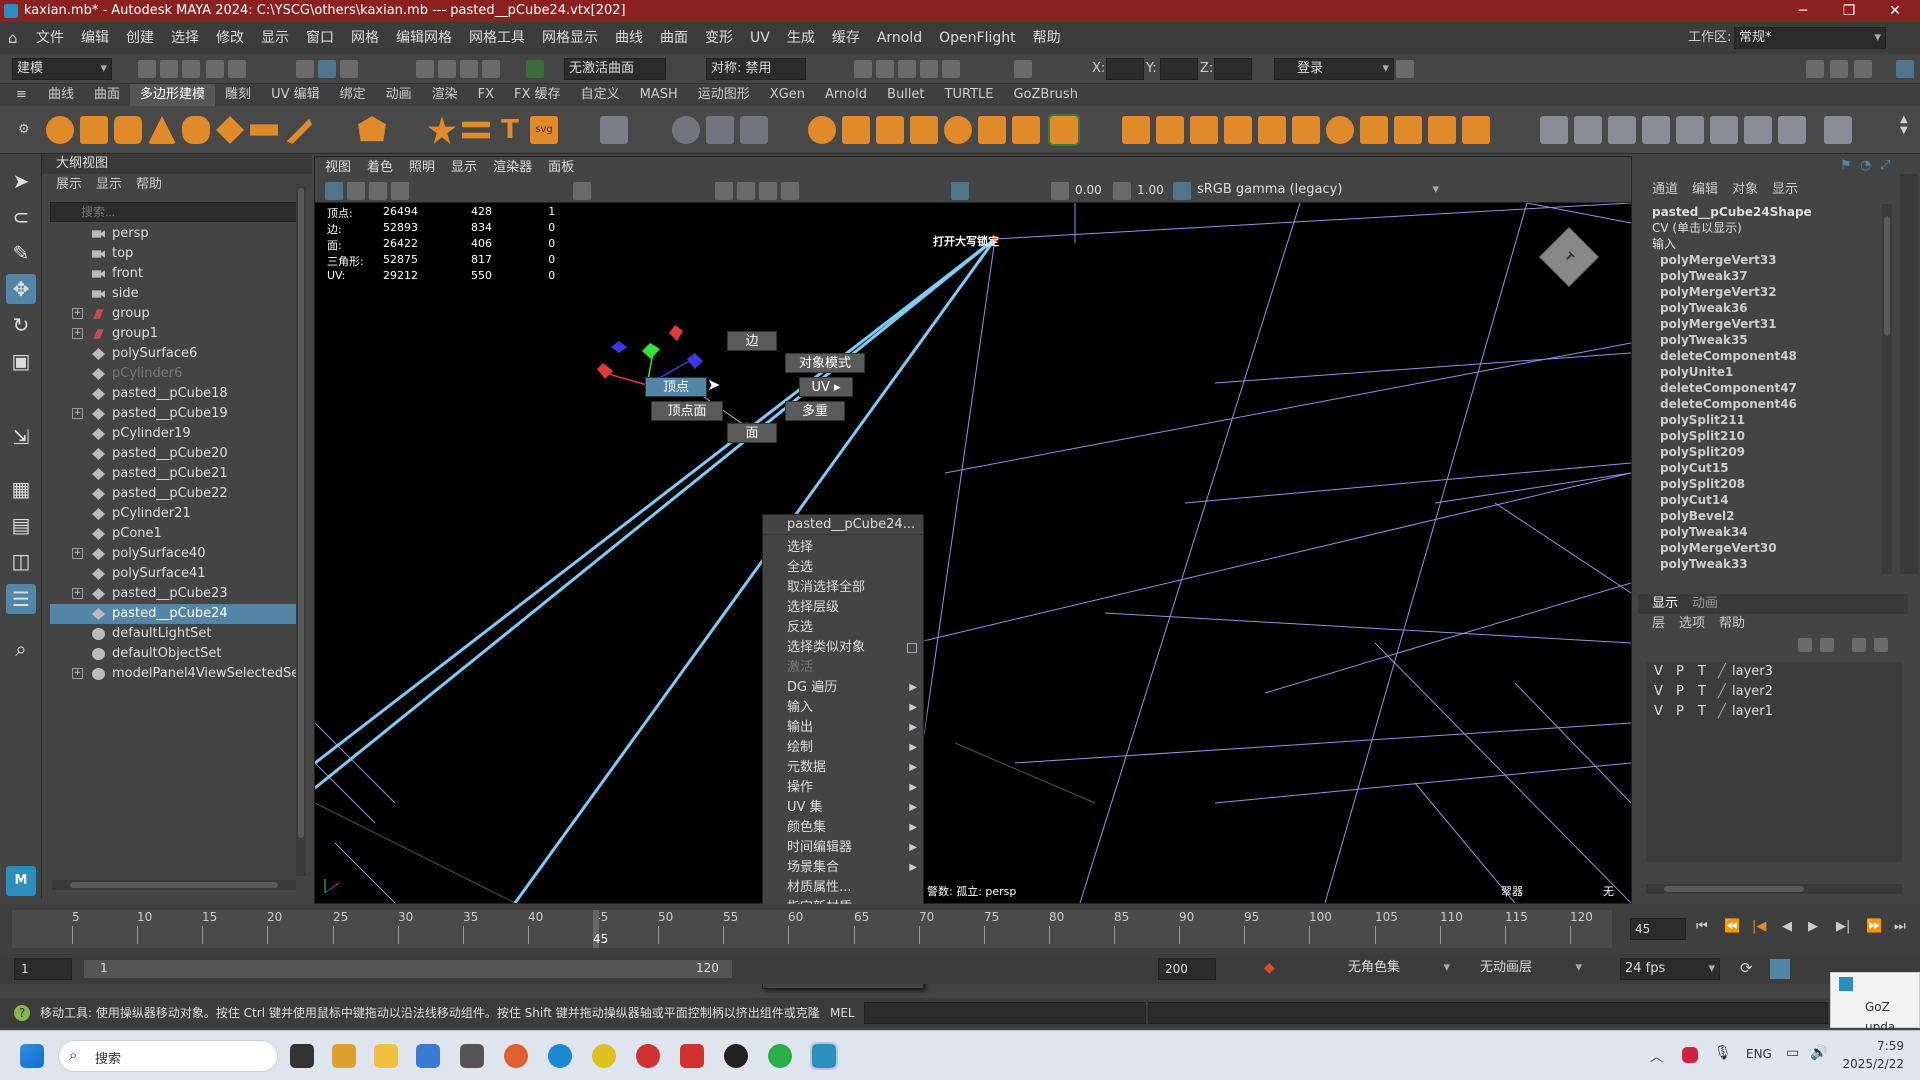 The height and width of the screenshot is (1080, 1920). What do you see at coordinates (230, 38) in the screenshot?
I see `menu-item: 修改` at bounding box center [230, 38].